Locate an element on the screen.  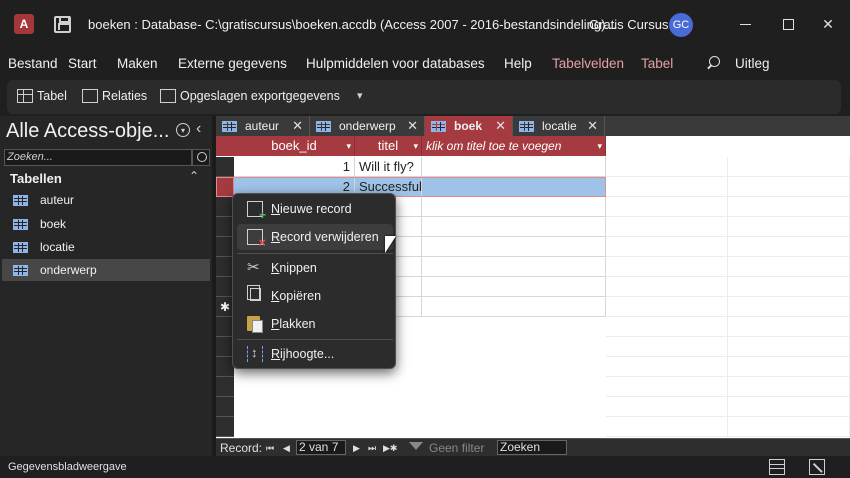
close-button: ✕ is located at coordinates (828, 24).